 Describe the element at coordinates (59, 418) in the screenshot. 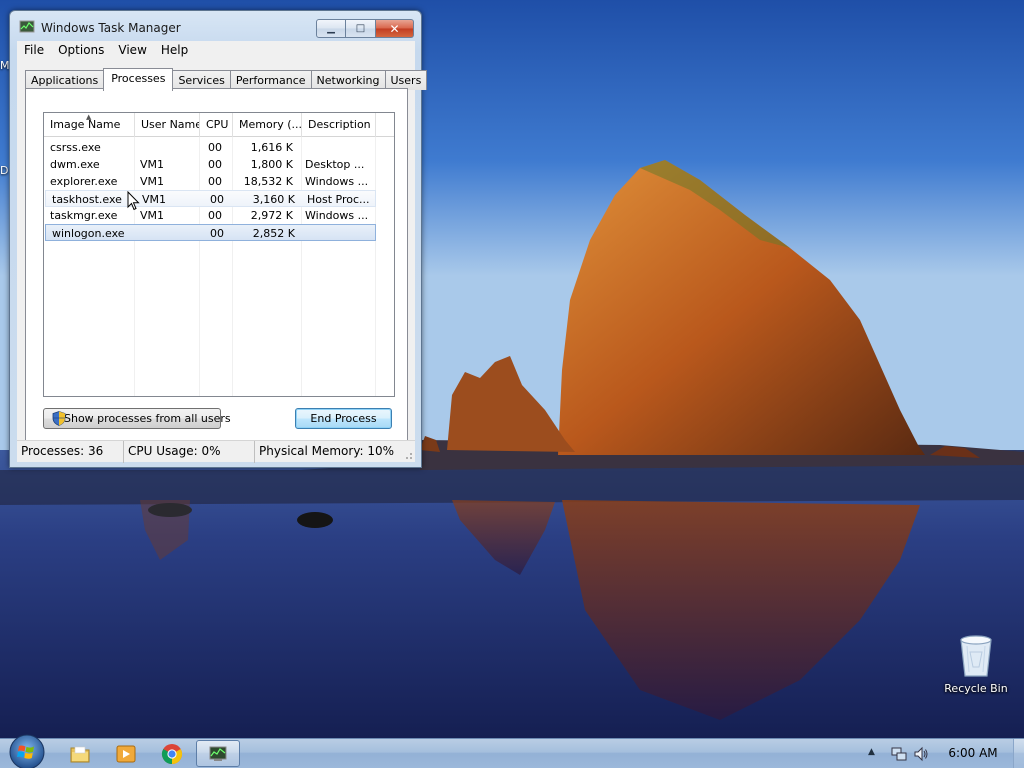

I see `uac-shield-icon` at that location.